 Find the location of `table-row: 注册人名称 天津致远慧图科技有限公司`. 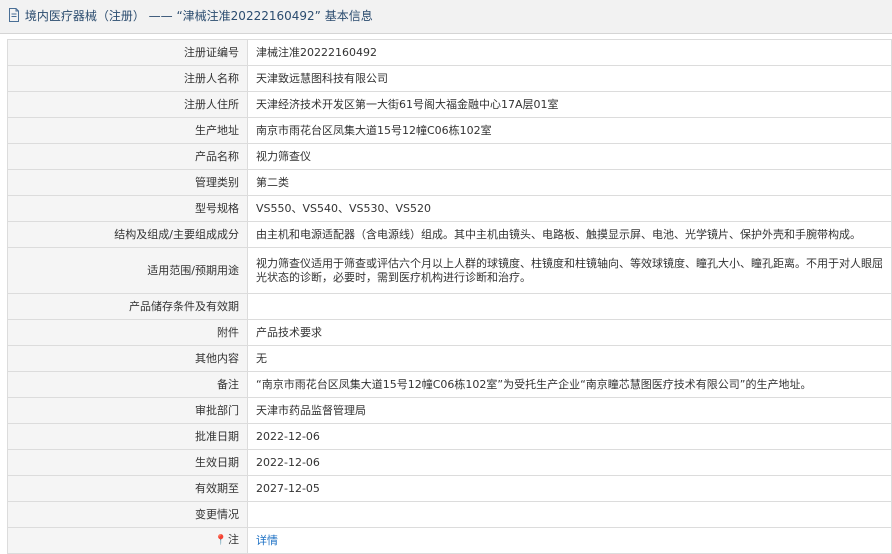

table-row: 注册人名称 天津致远慧图科技有限公司 is located at coordinates (449, 78).